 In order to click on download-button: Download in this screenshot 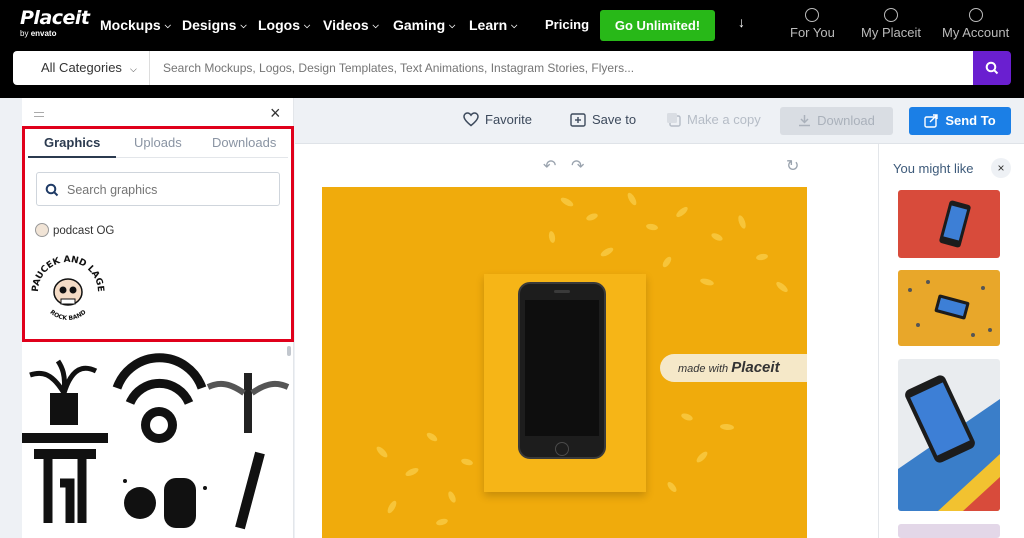, I will do `click(836, 121)`.